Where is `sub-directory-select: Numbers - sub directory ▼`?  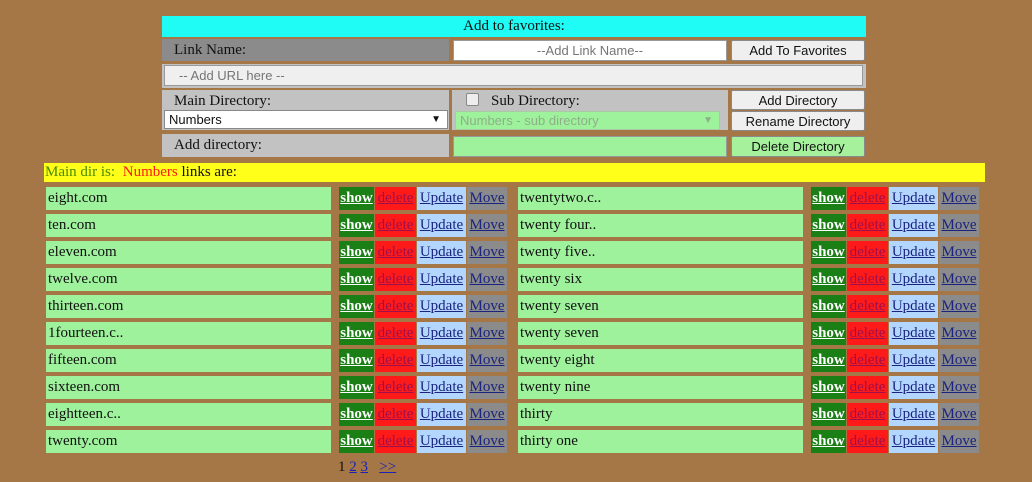
sub-directory-select: Numbers - sub directory ▼ is located at coordinates (587, 120).